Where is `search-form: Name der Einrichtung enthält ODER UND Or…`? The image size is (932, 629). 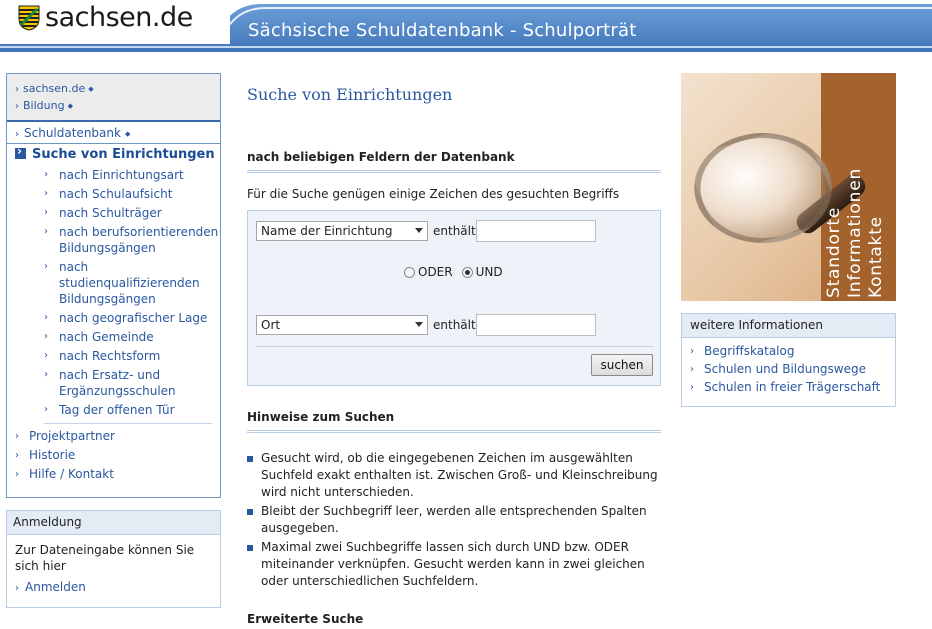
search-form: Name der Einrichtung enthält ODER UND Or… is located at coordinates (454, 298).